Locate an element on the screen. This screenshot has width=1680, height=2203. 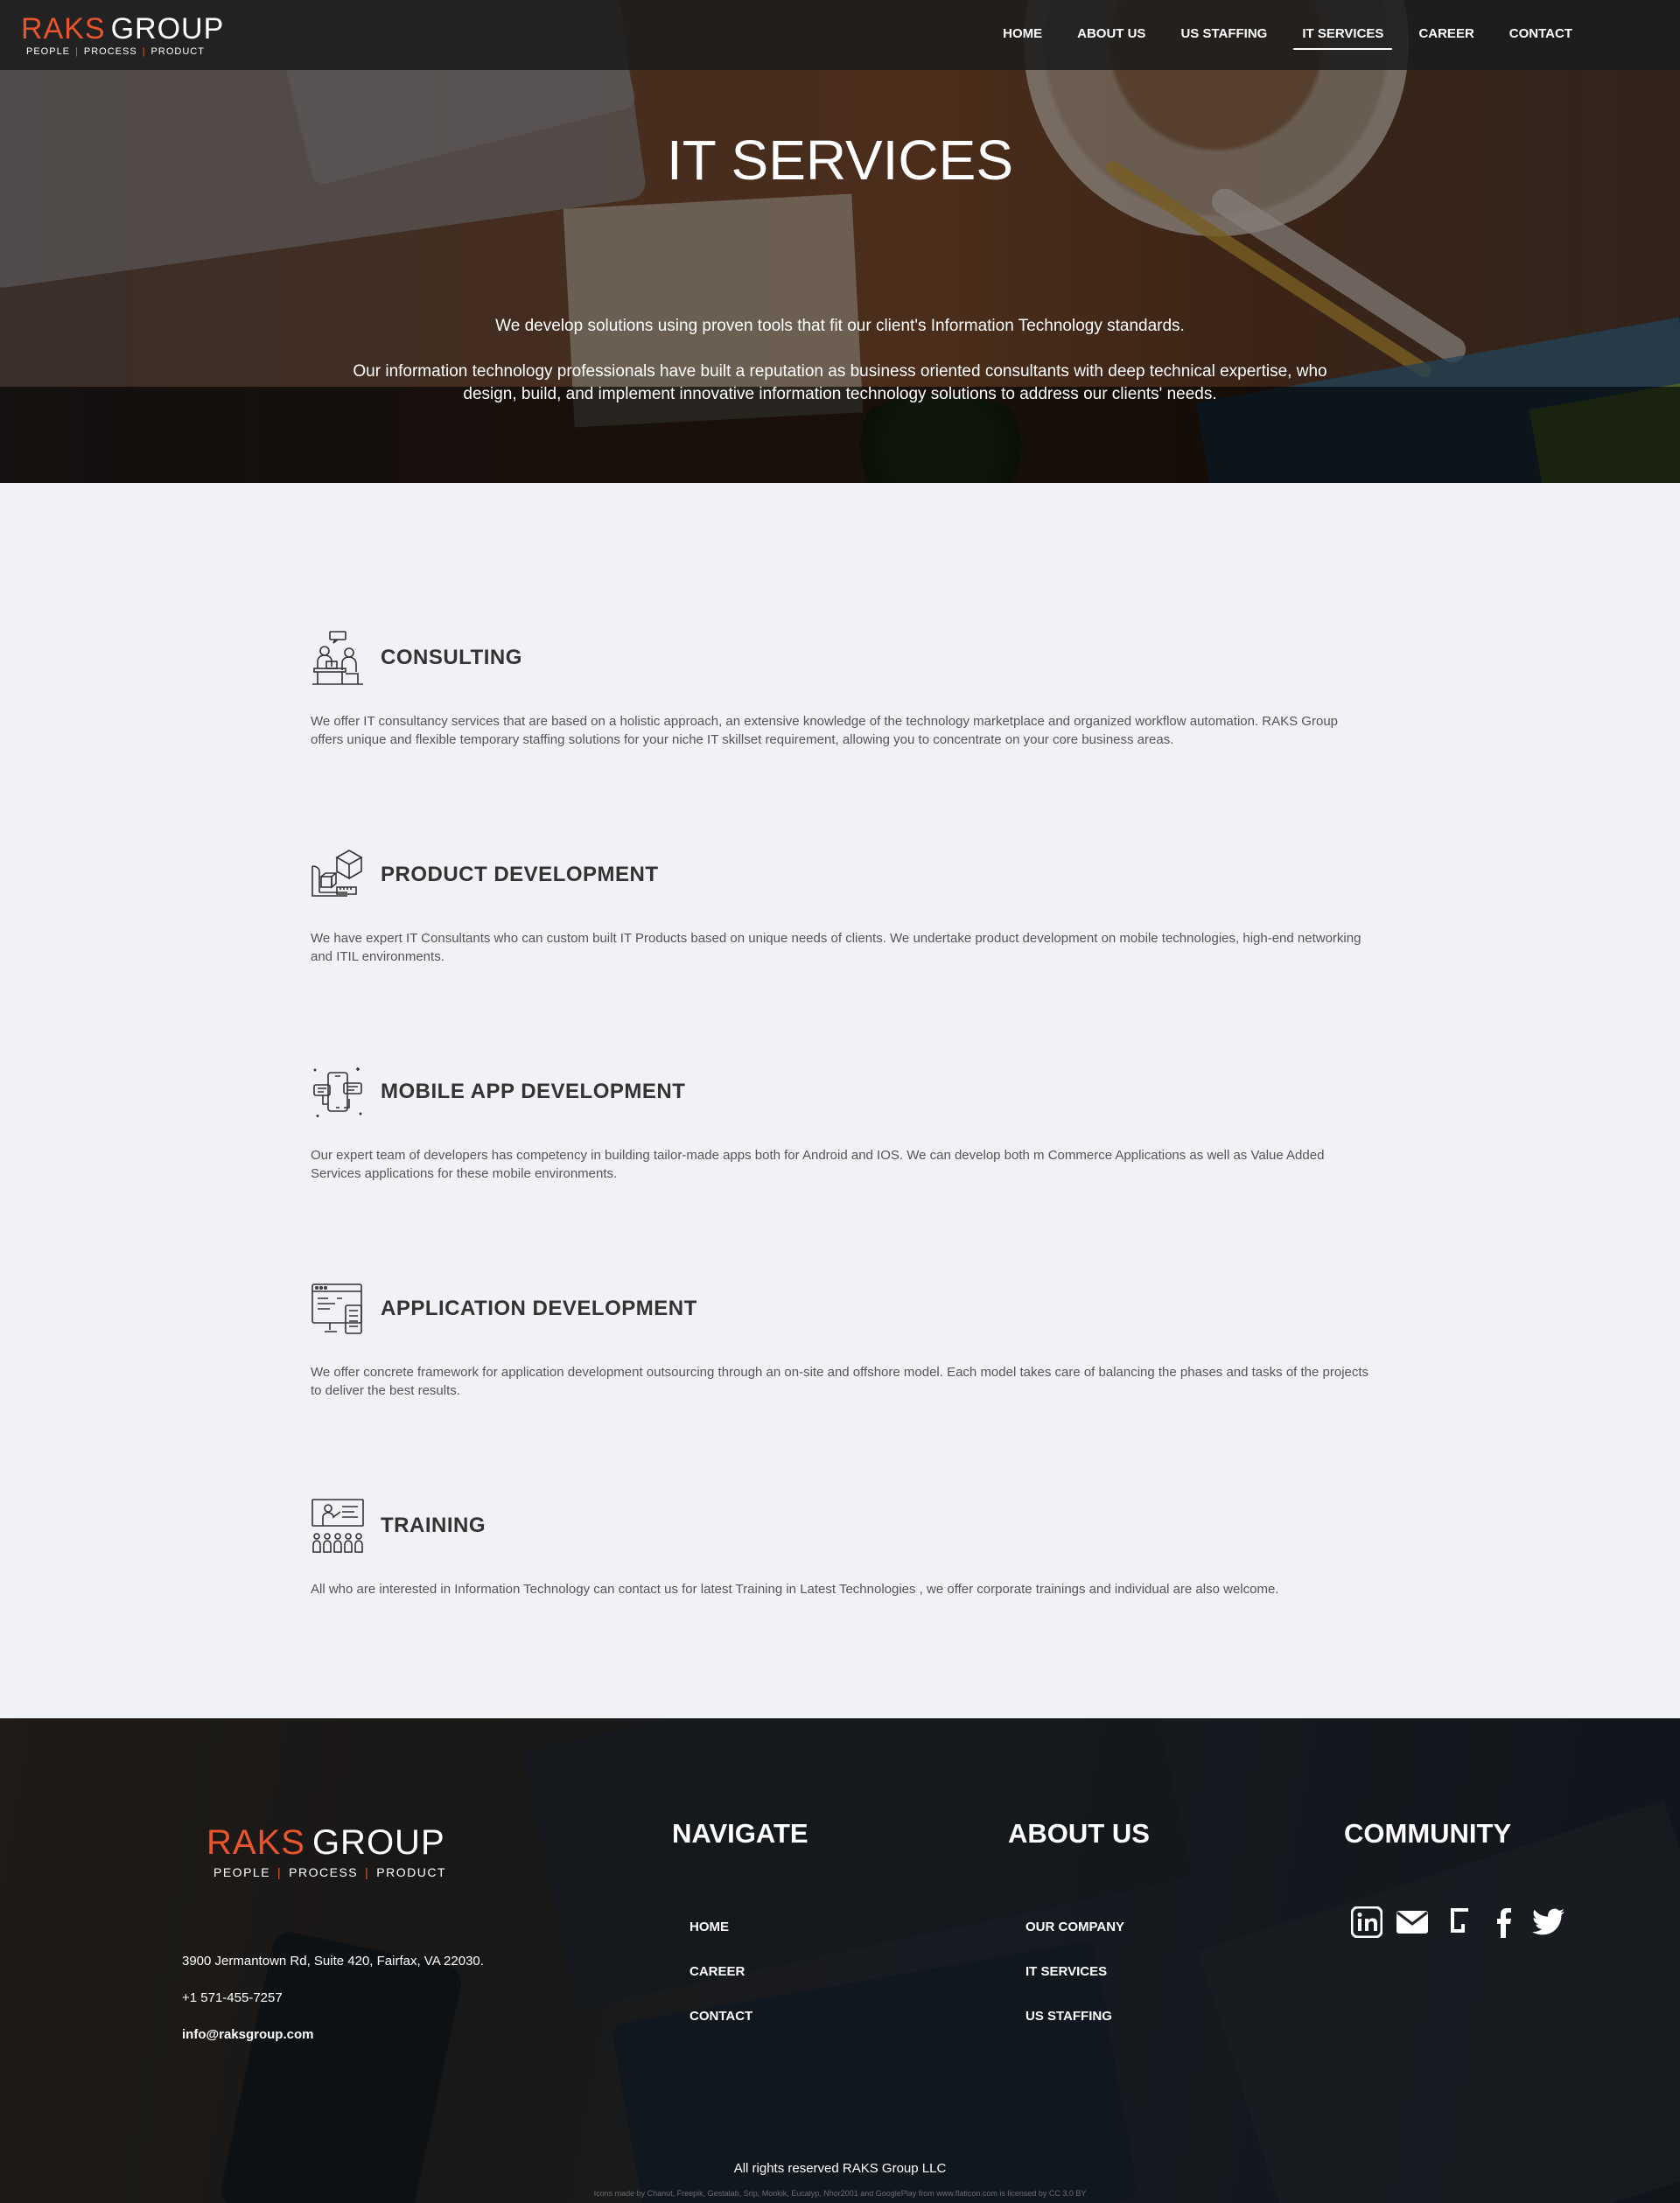
footer-logo: RAKS GROUP PEOPLE | PROCESS | PRODUCT is located at coordinates (337, 1852).